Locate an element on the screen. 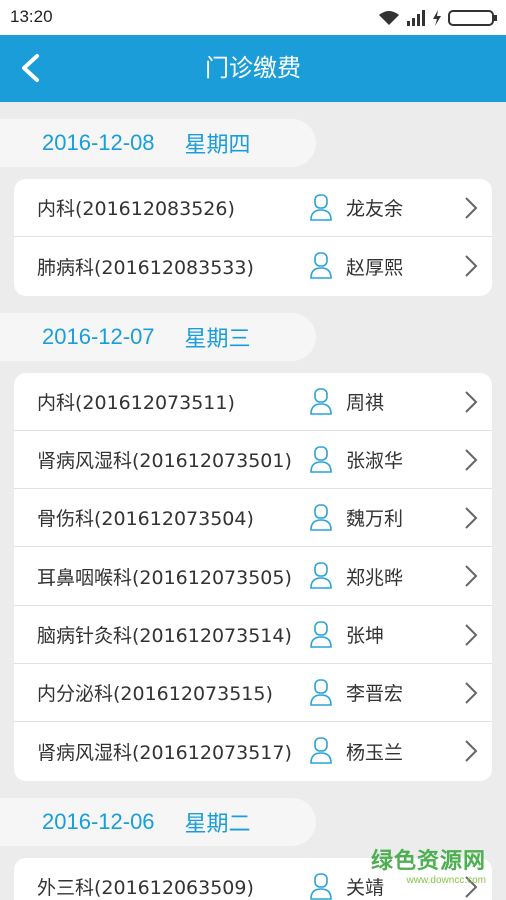 Image resolution: width=506 pixels, height=900 pixels. date-text: 2016-12-07 is located at coordinates (98, 336).